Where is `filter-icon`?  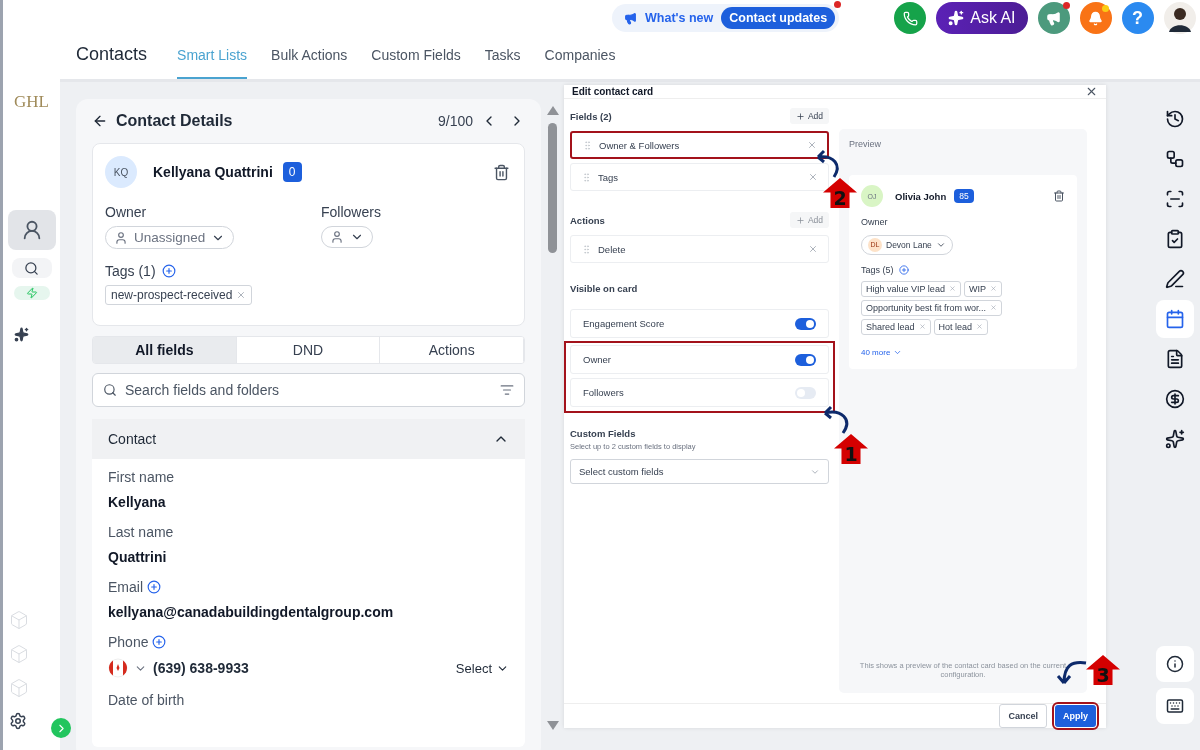
filter-icon is located at coordinates (507, 390).